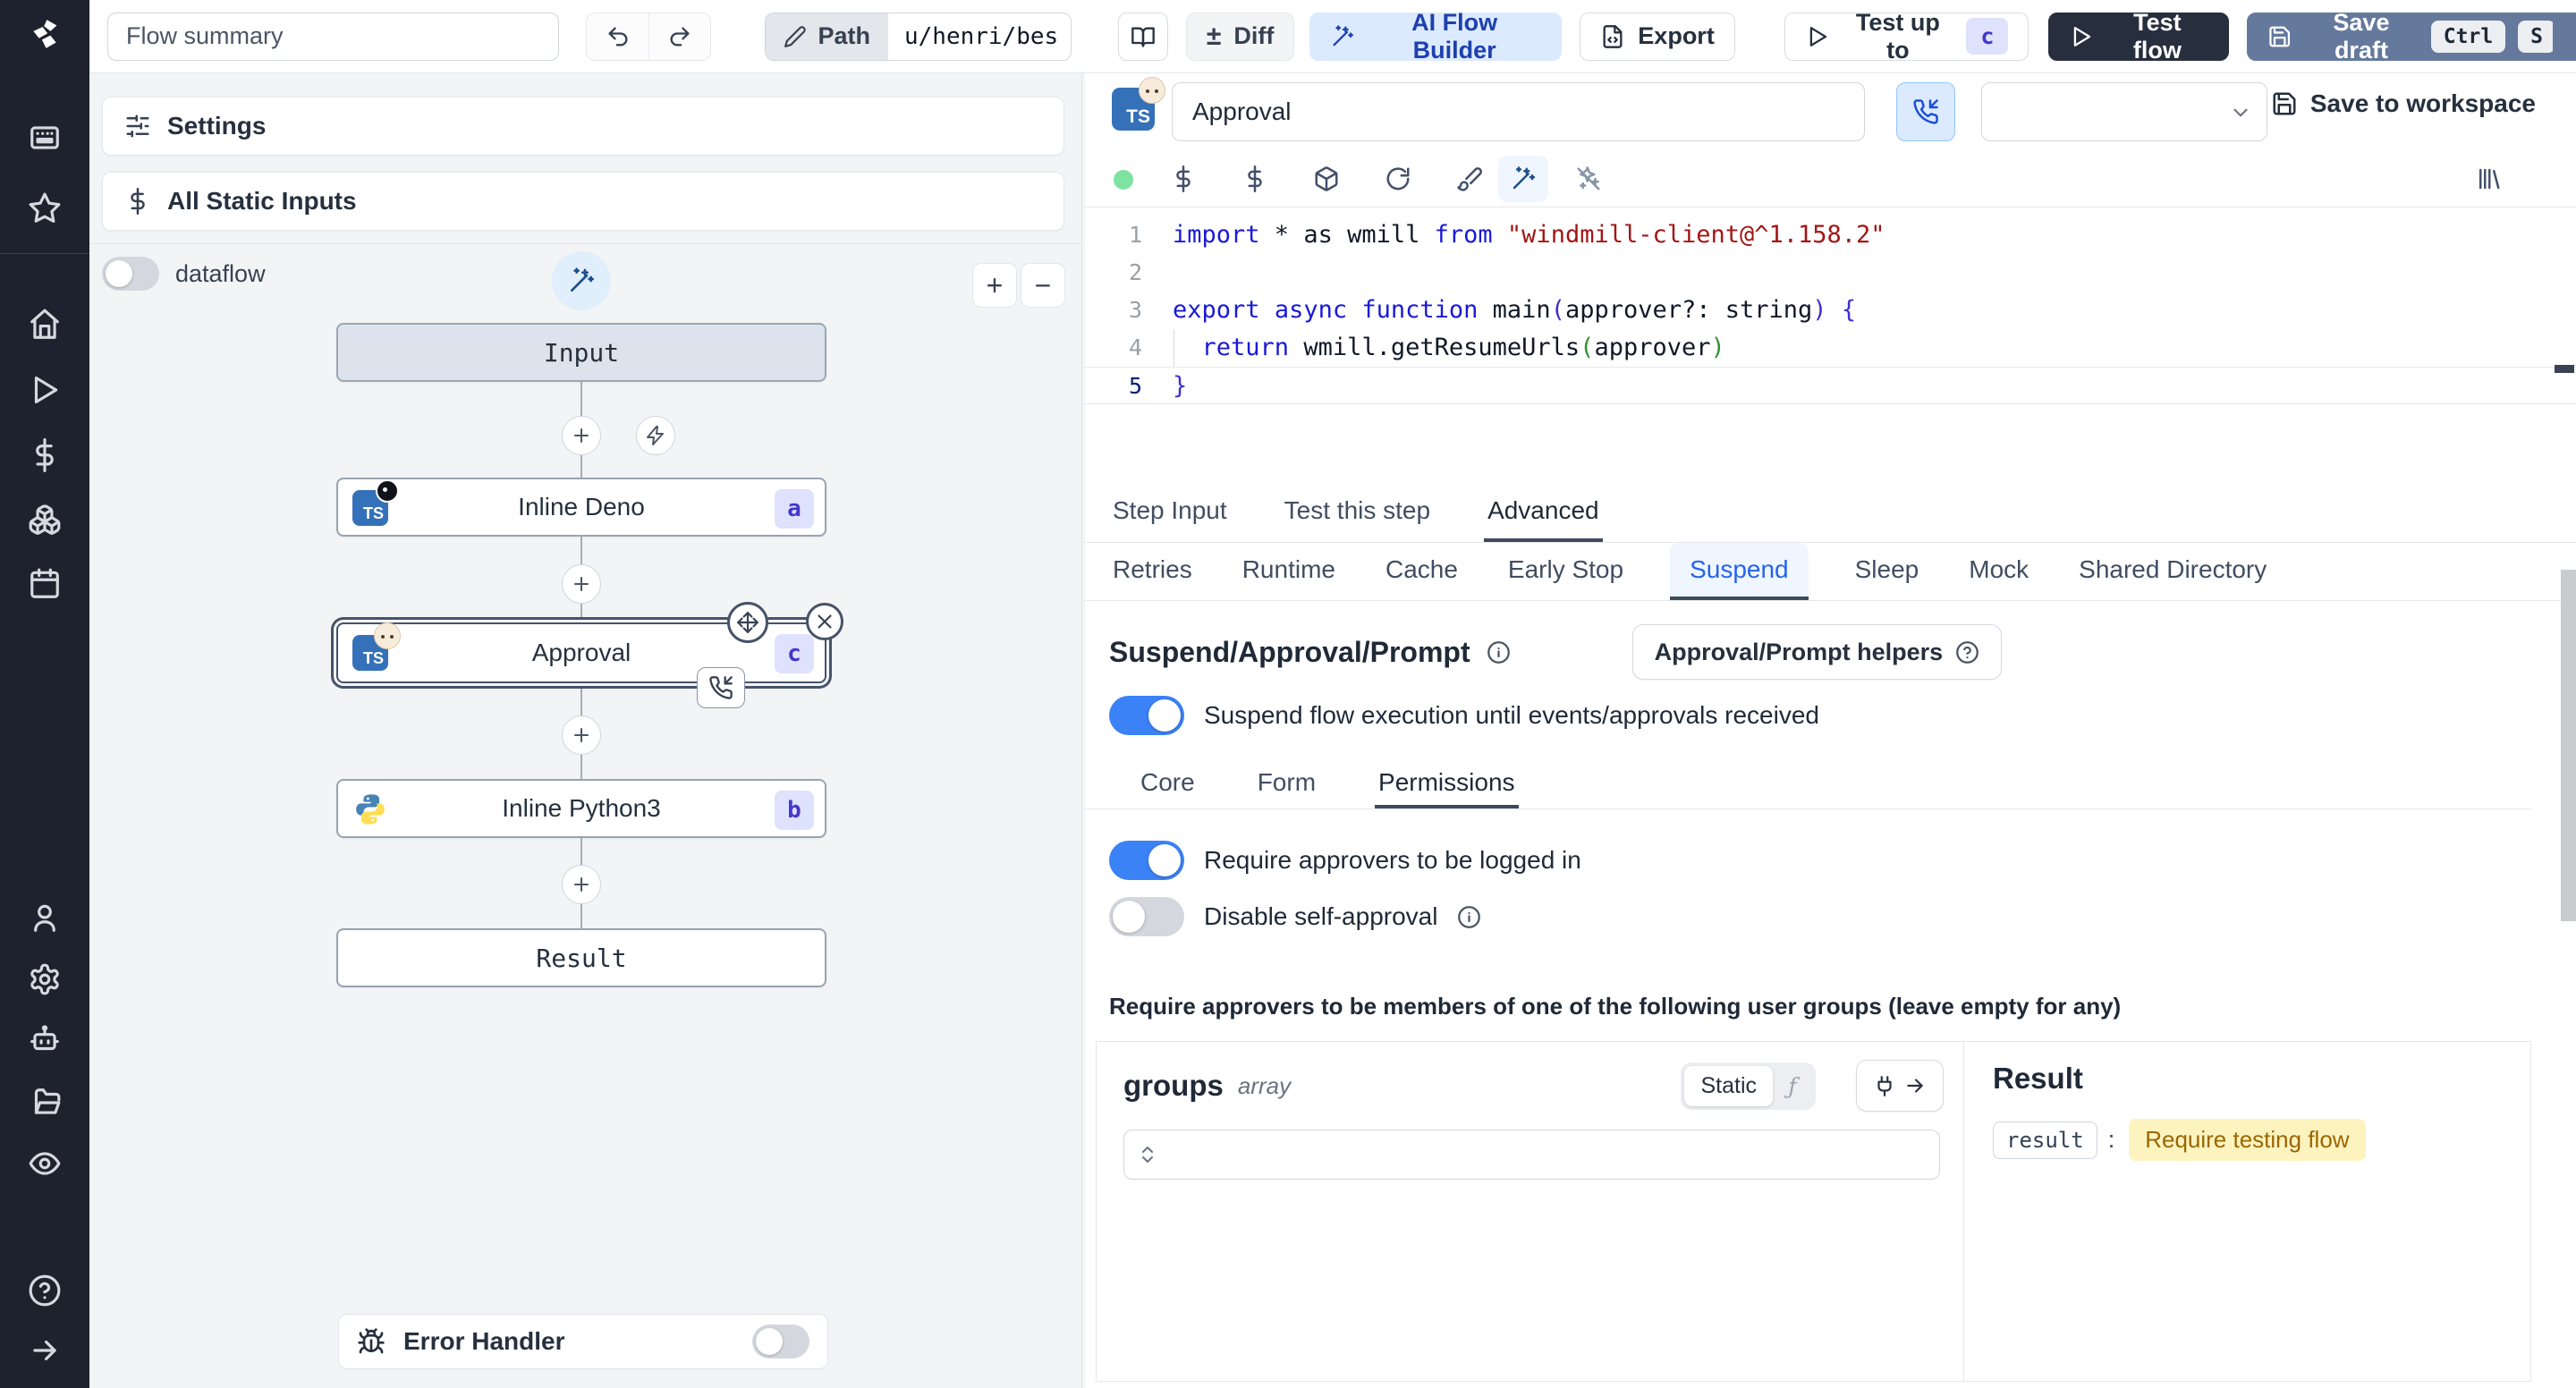 The image size is (2576, 1388). Describe the element at coordinates (1565, 571) in the screenshot. I see `tab-early-stop: Early Stop` at that location.